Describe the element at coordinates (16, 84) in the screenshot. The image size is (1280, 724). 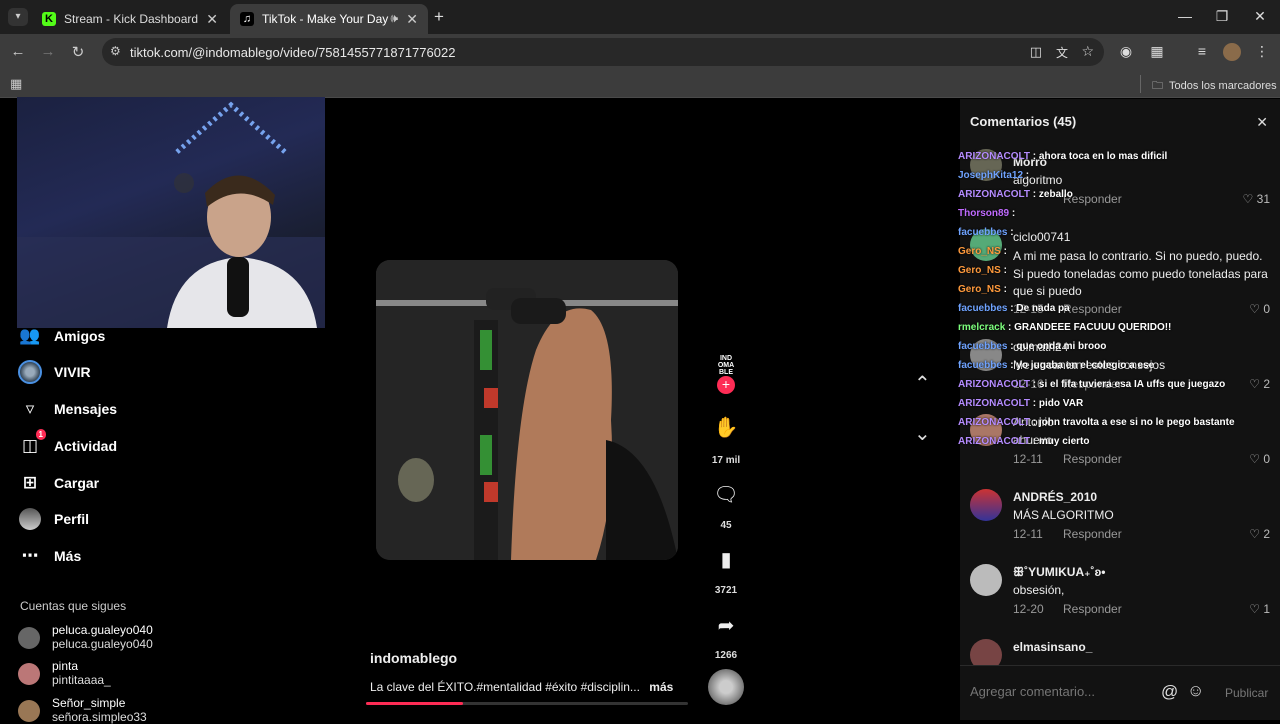
I see `apps-grid-icon: ▦` at that location.